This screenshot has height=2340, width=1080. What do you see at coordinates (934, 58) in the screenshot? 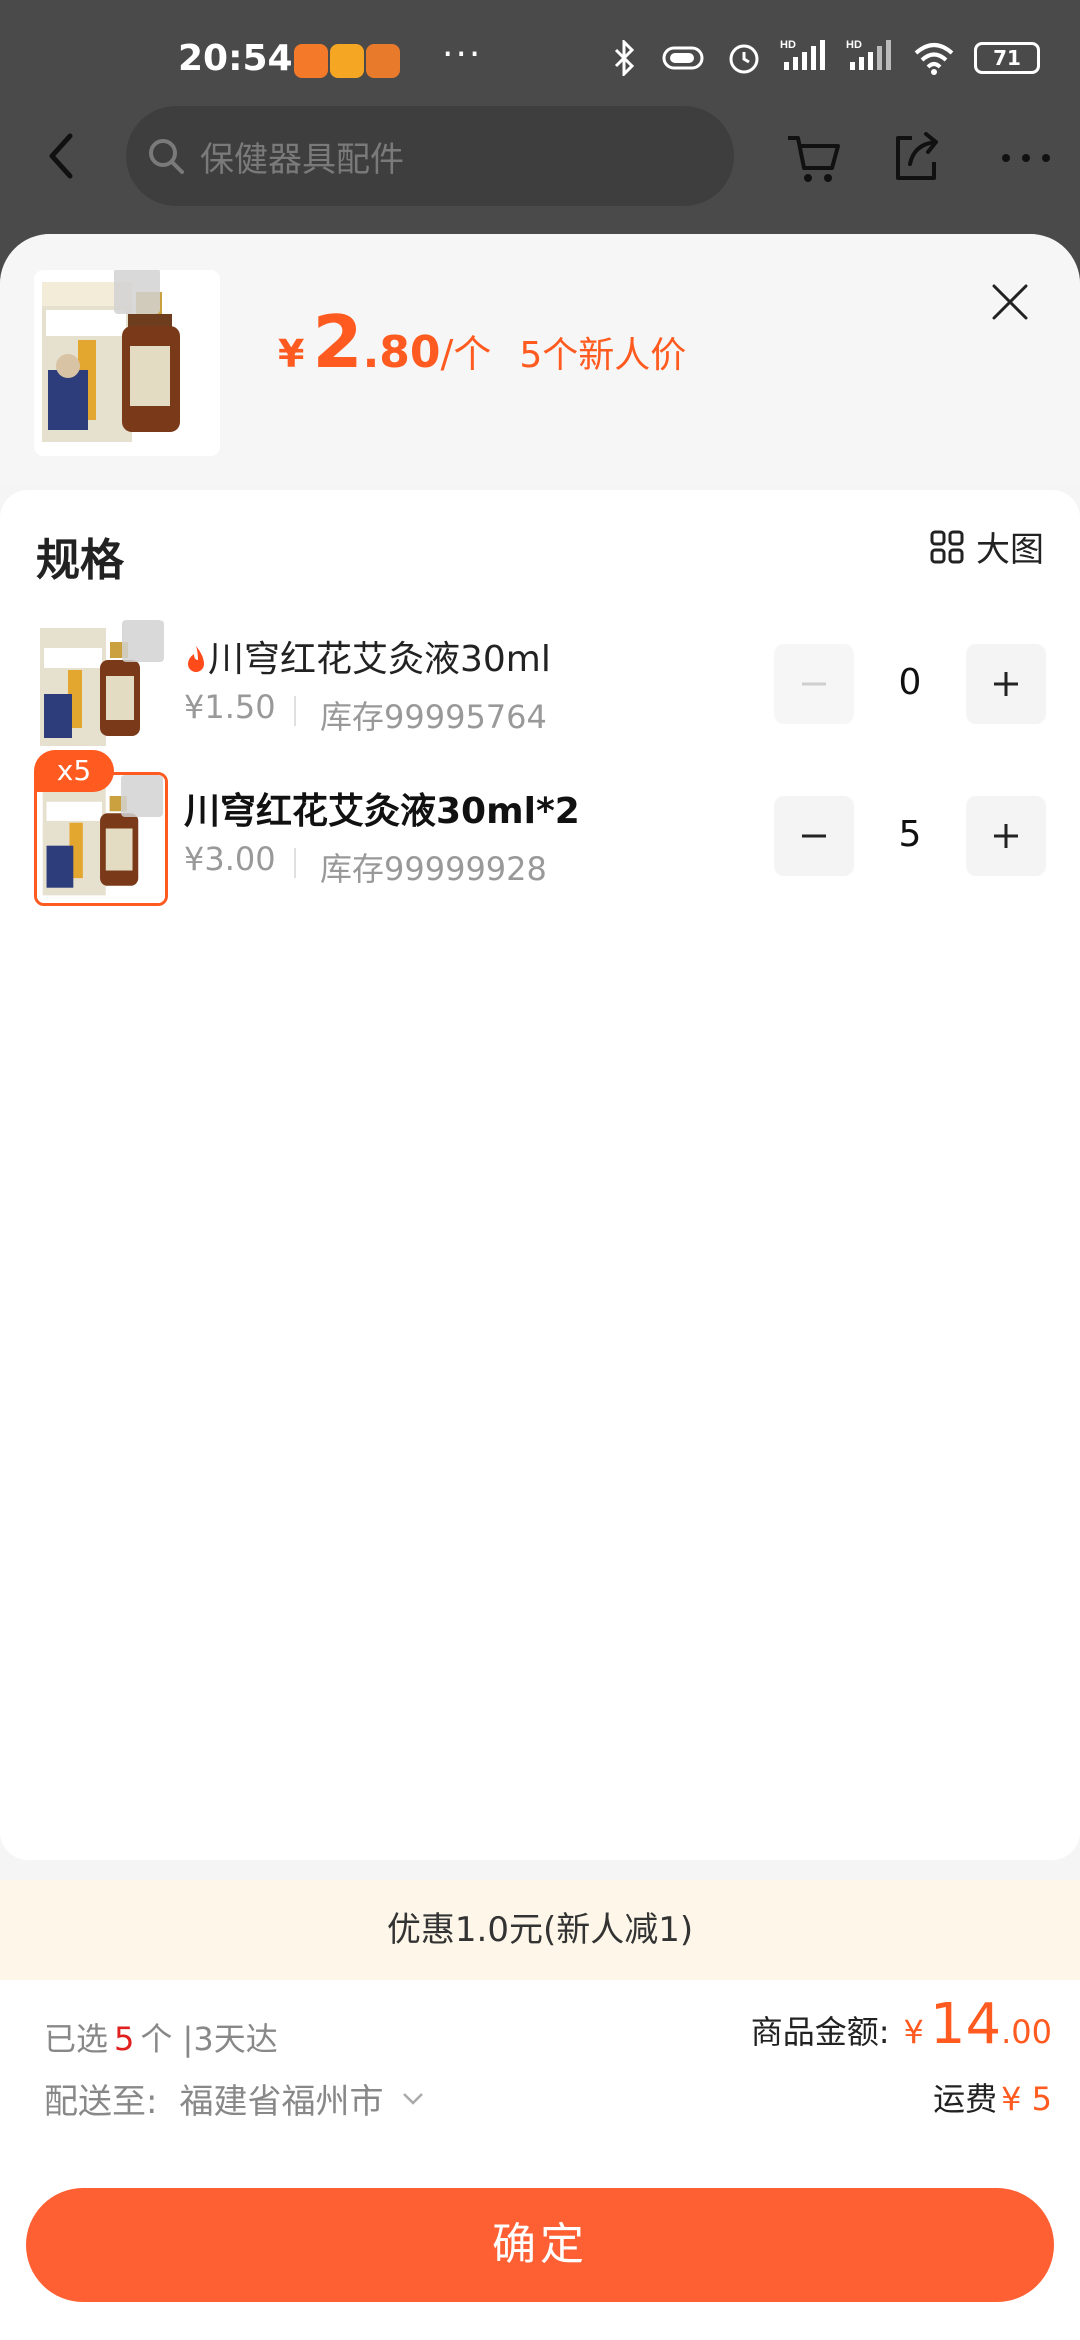
I see `wifi-icon` at bounding box center [934, 58].